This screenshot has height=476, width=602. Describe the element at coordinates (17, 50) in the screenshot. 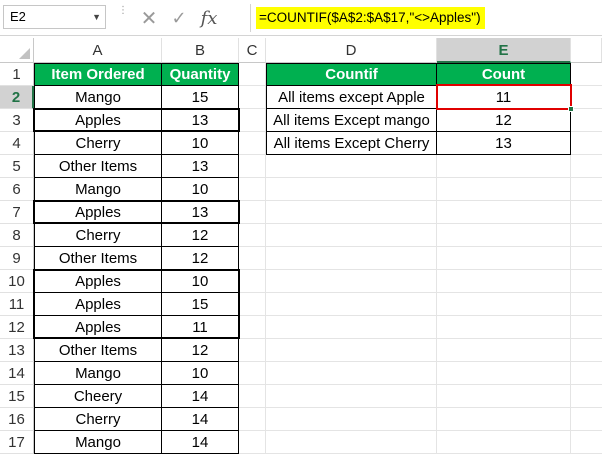

I see `select-all-button` at that location.